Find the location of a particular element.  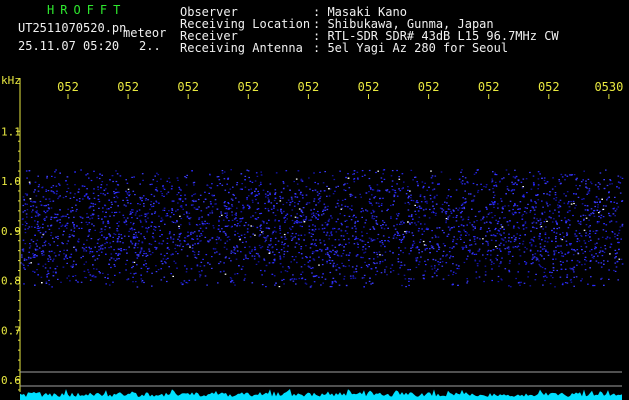

y-tick-label: 0.6 is located at coordinates (11, 380).